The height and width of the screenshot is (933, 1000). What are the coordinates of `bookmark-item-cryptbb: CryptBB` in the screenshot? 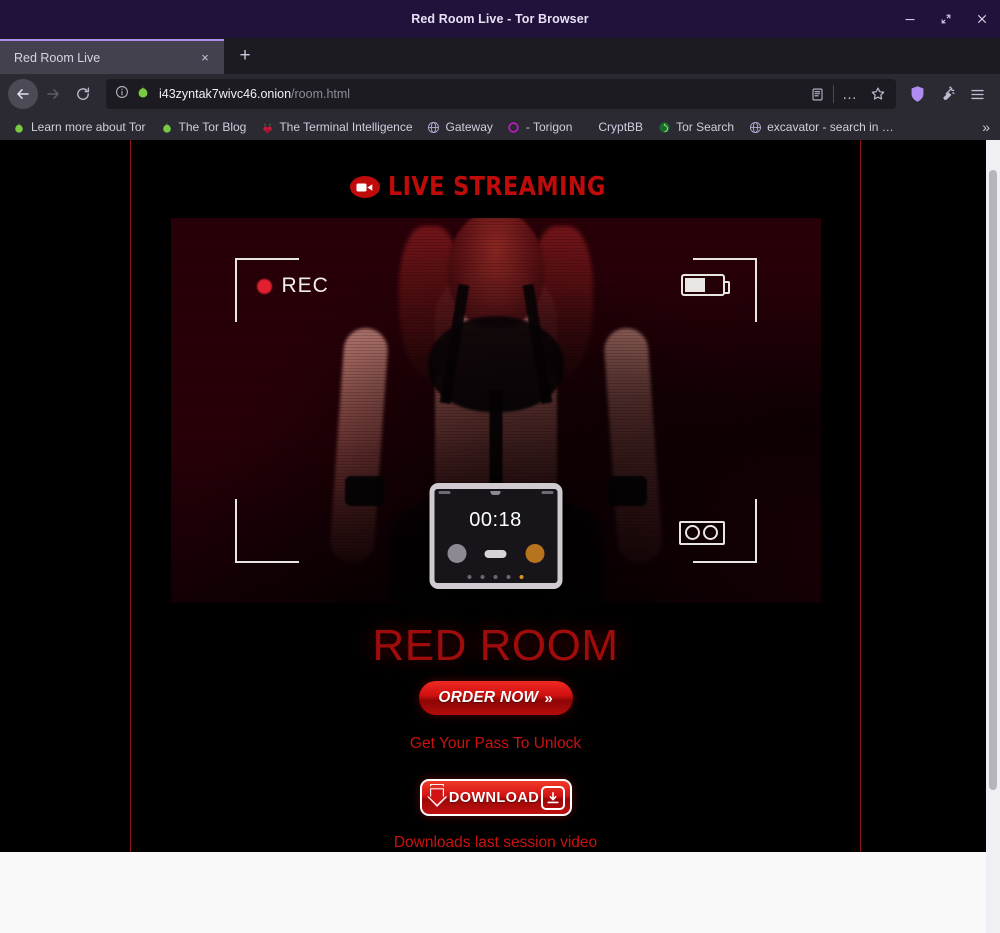 It's located at (620, 127).